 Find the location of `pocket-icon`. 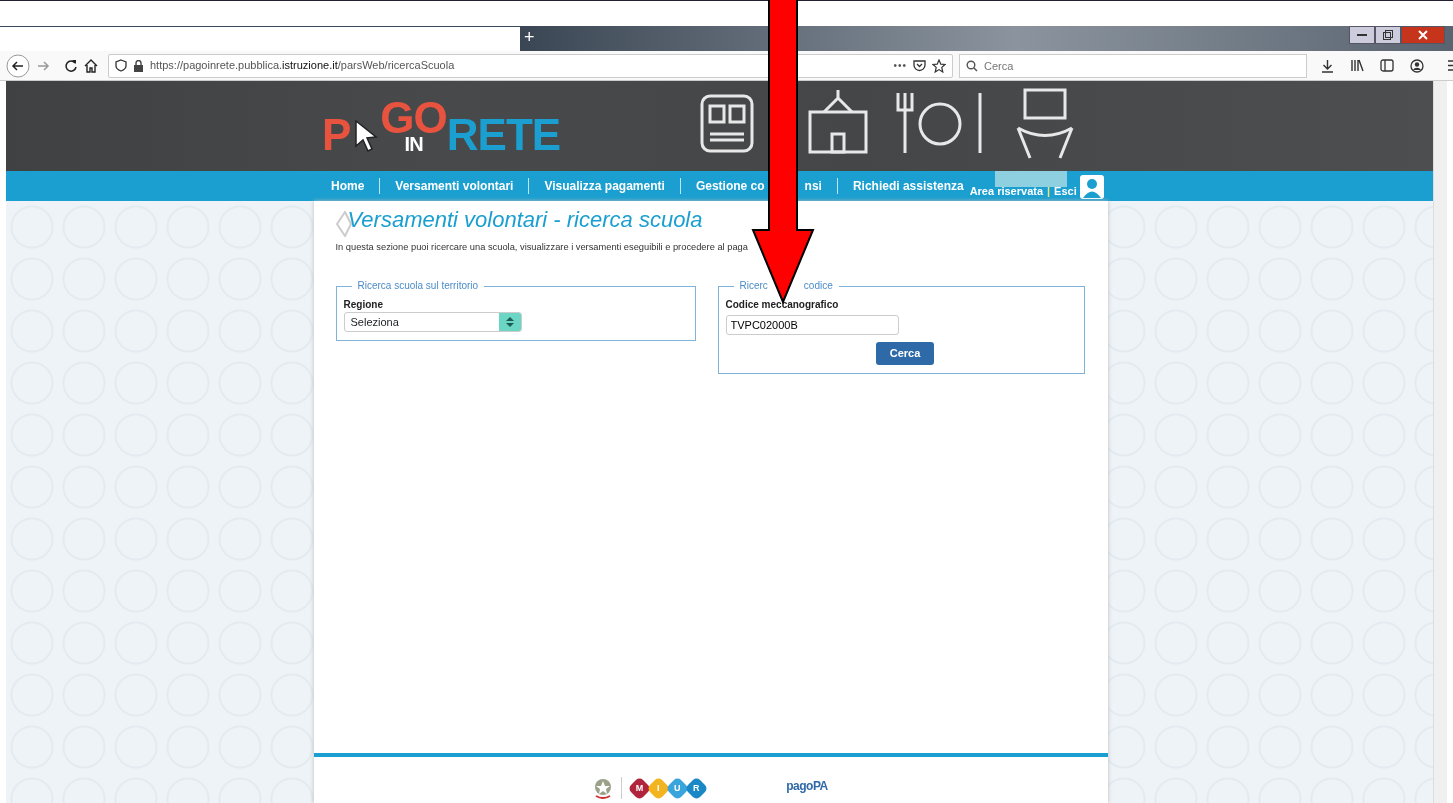

pocket-icon is located at coordinates (919, 65).